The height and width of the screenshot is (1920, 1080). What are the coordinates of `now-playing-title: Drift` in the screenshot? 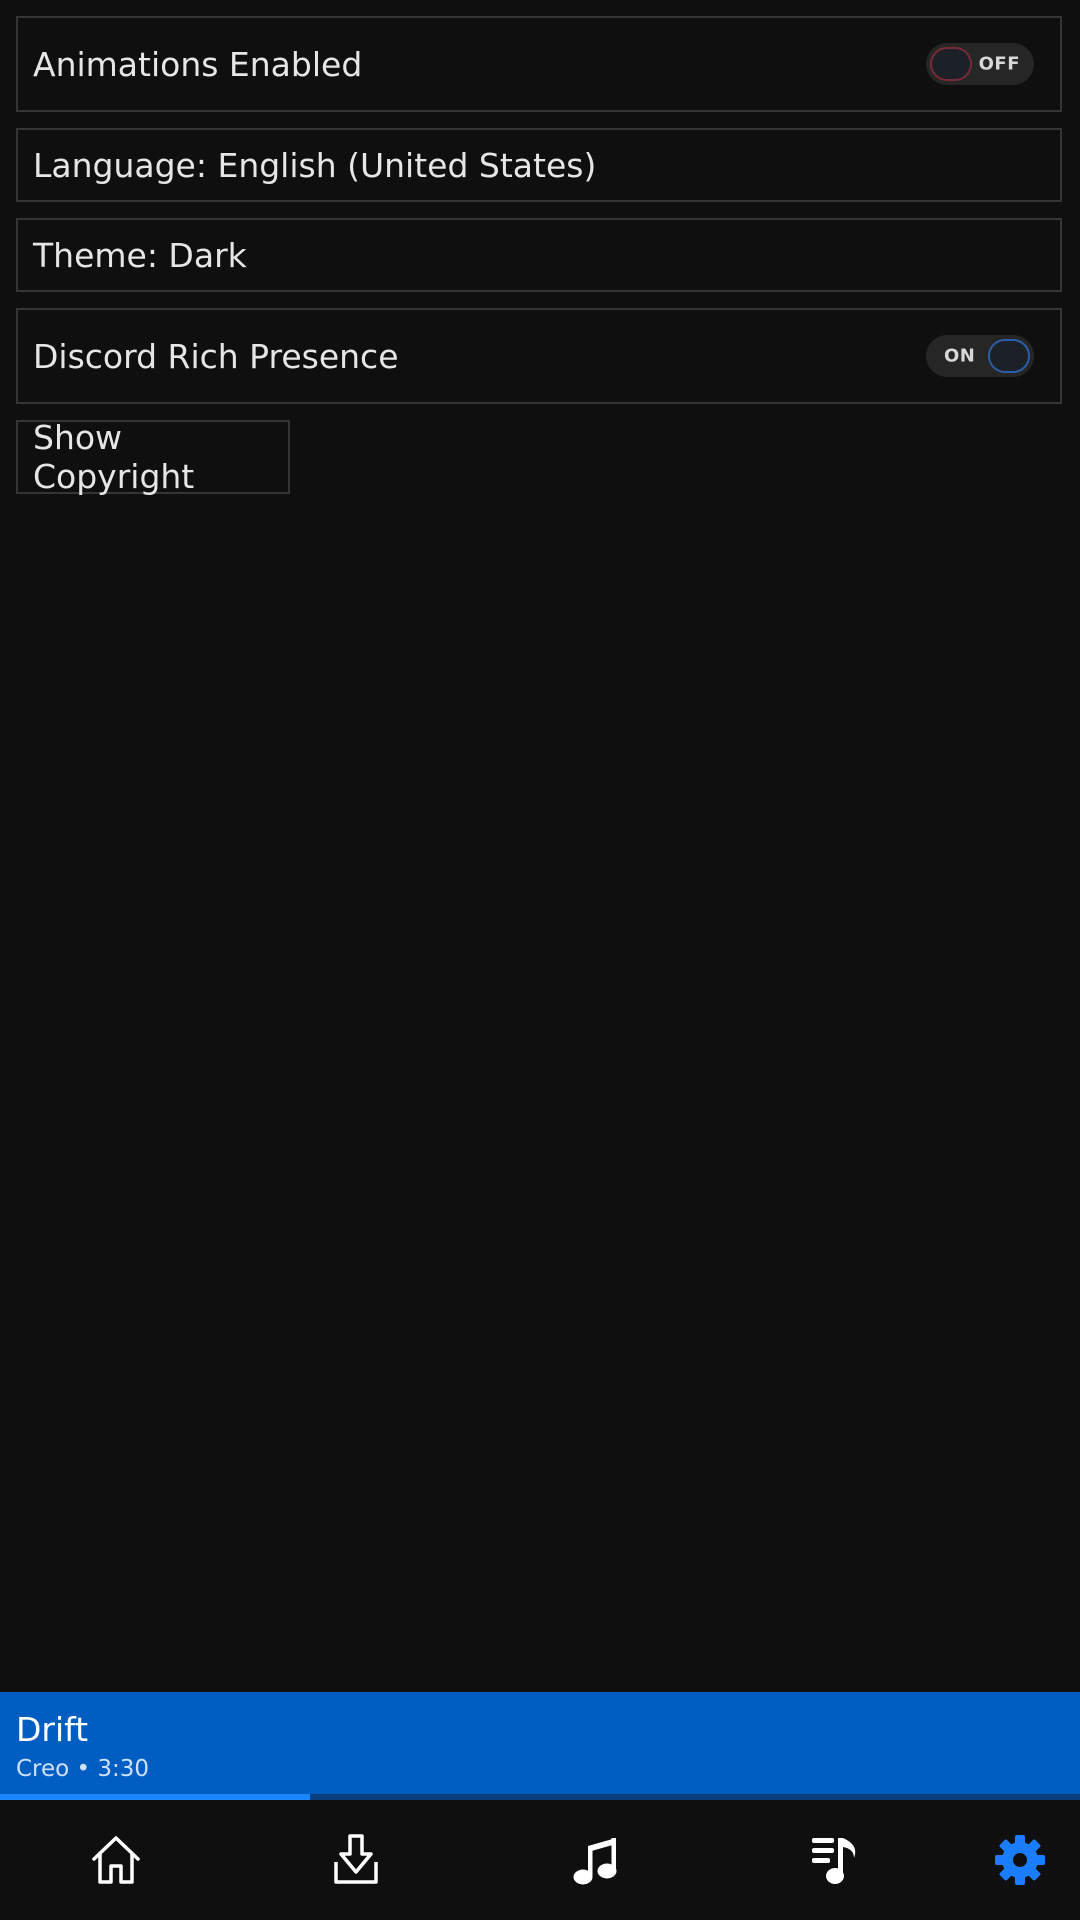 It's located at (52, 1729).